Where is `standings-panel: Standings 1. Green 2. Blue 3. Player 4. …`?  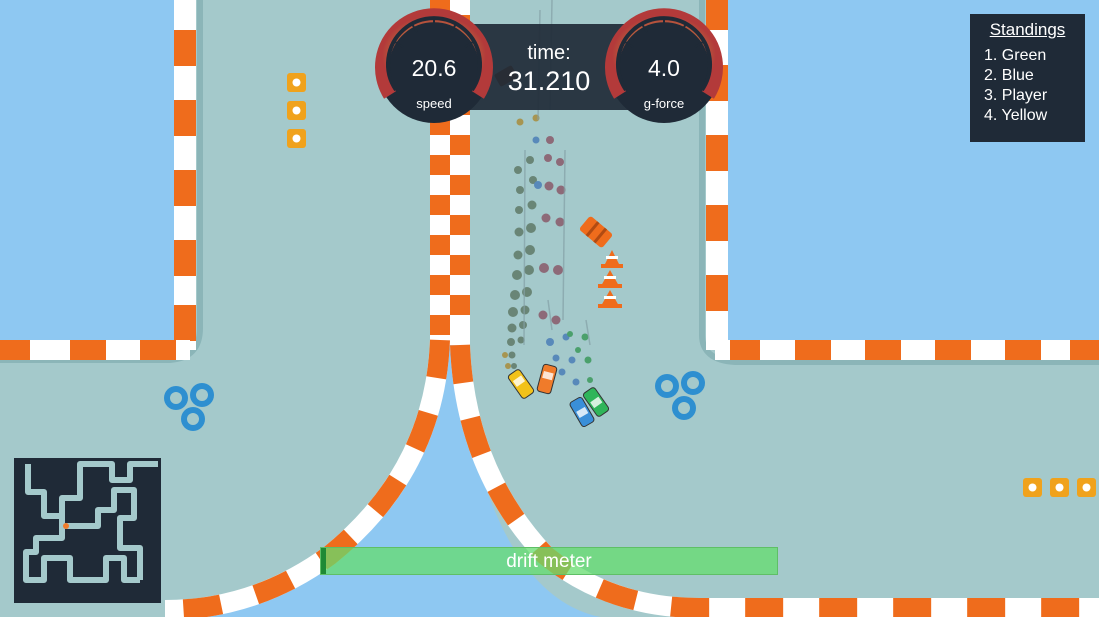 standings-panel: Standings 1. Green 2. Blue 3. Player 4. … is located at coordinates (1027, 78).